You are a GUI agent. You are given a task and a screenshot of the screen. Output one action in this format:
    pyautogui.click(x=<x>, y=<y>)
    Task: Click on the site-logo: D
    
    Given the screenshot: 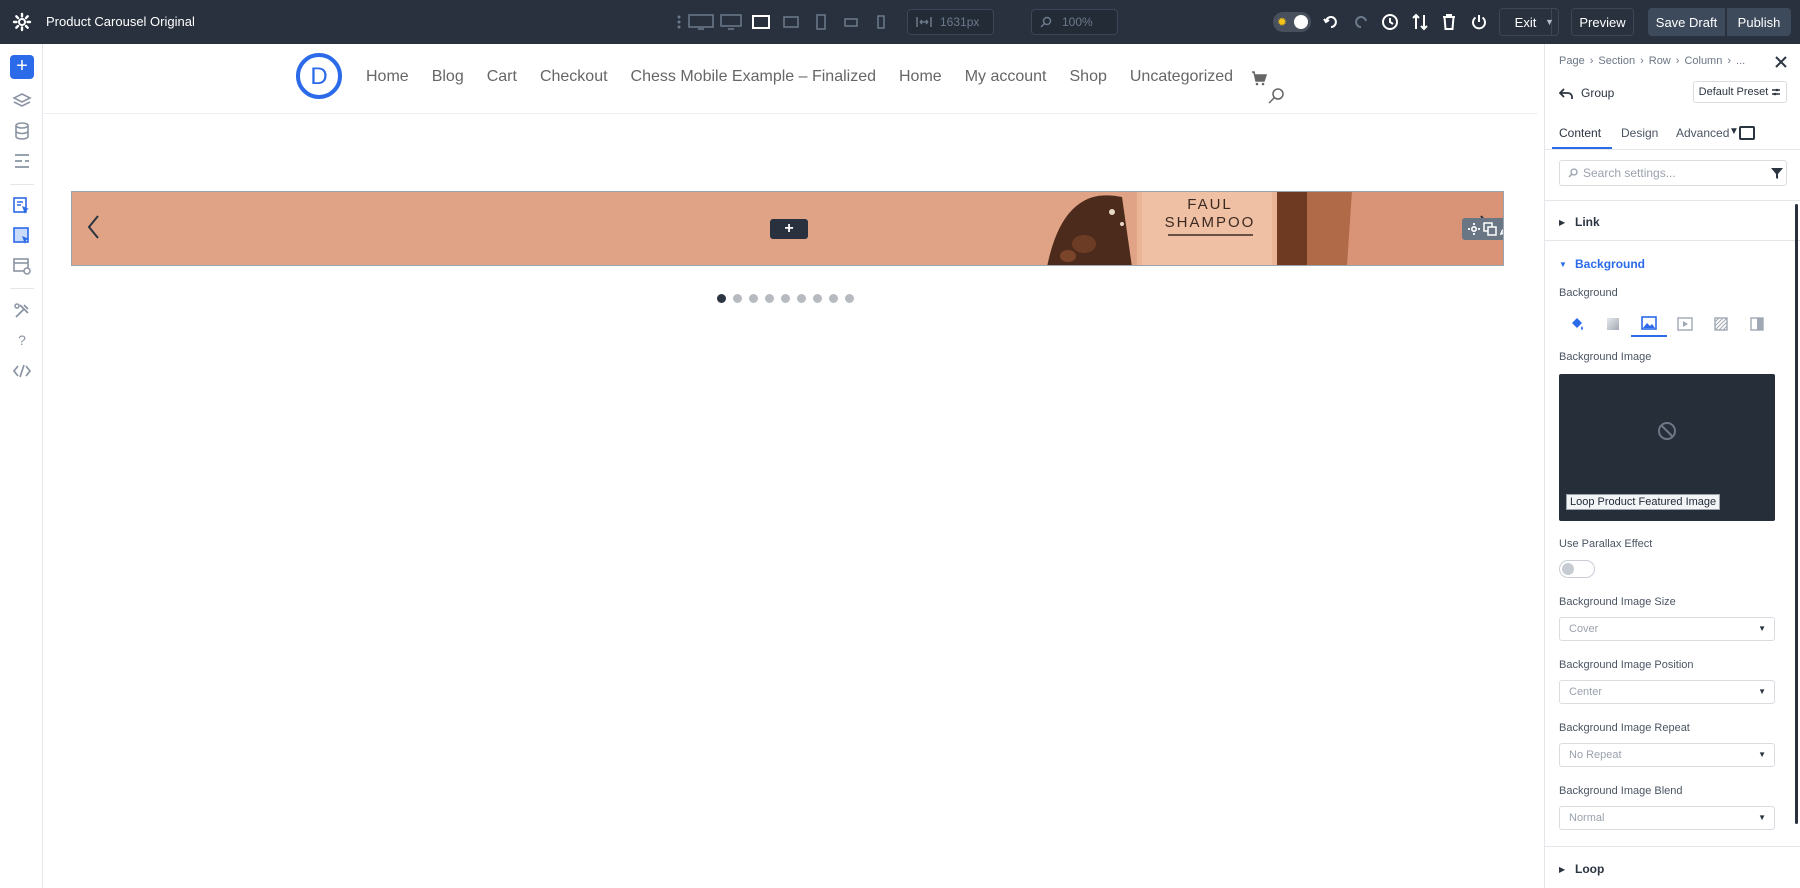 What is the action you would take?
    pyautogui.click(x=319, y=76)
    